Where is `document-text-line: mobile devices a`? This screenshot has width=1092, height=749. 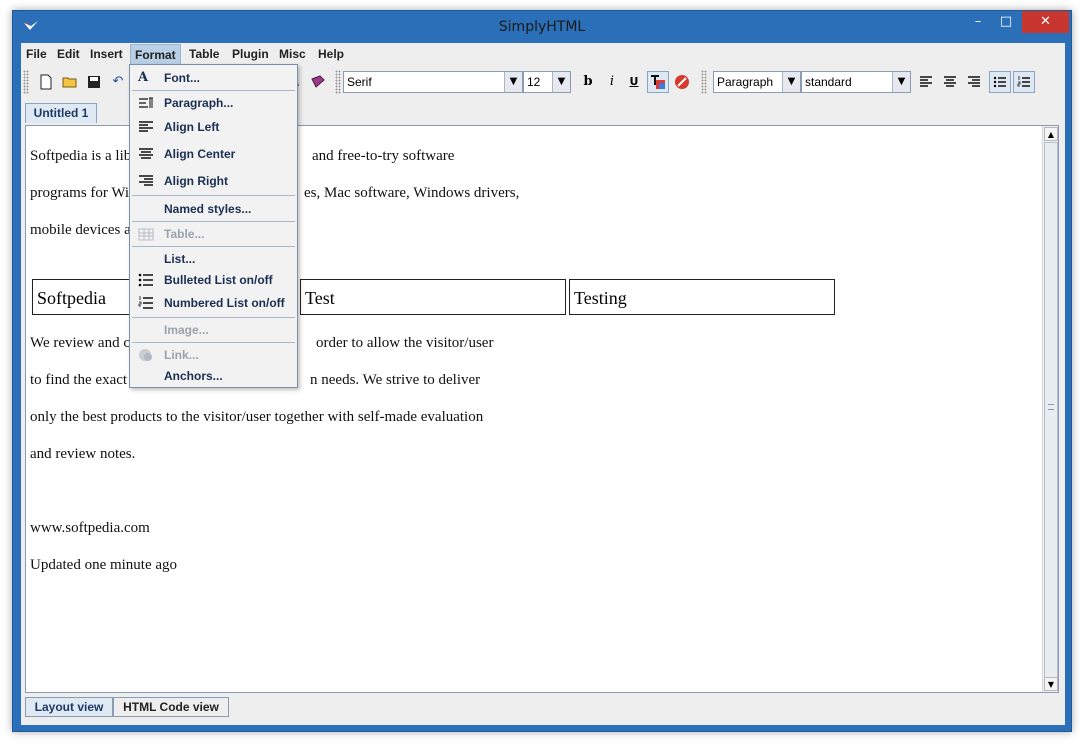 document-text-line: mobile devices a is located at coordinates (80, 230).